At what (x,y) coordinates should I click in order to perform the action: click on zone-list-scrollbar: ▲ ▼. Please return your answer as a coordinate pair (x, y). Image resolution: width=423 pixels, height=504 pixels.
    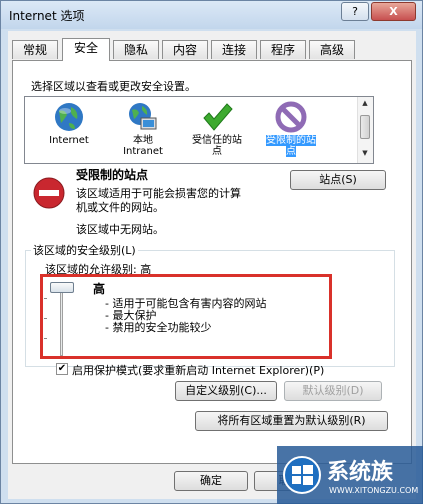
    Looking at the image, I should click on (365, 130).